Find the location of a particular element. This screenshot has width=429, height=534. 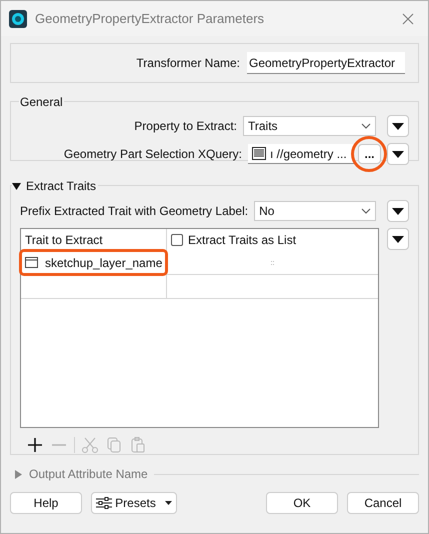

field-label: Prefix Extracted Trait with Geometry Label: is located at coordinates (134, 211).